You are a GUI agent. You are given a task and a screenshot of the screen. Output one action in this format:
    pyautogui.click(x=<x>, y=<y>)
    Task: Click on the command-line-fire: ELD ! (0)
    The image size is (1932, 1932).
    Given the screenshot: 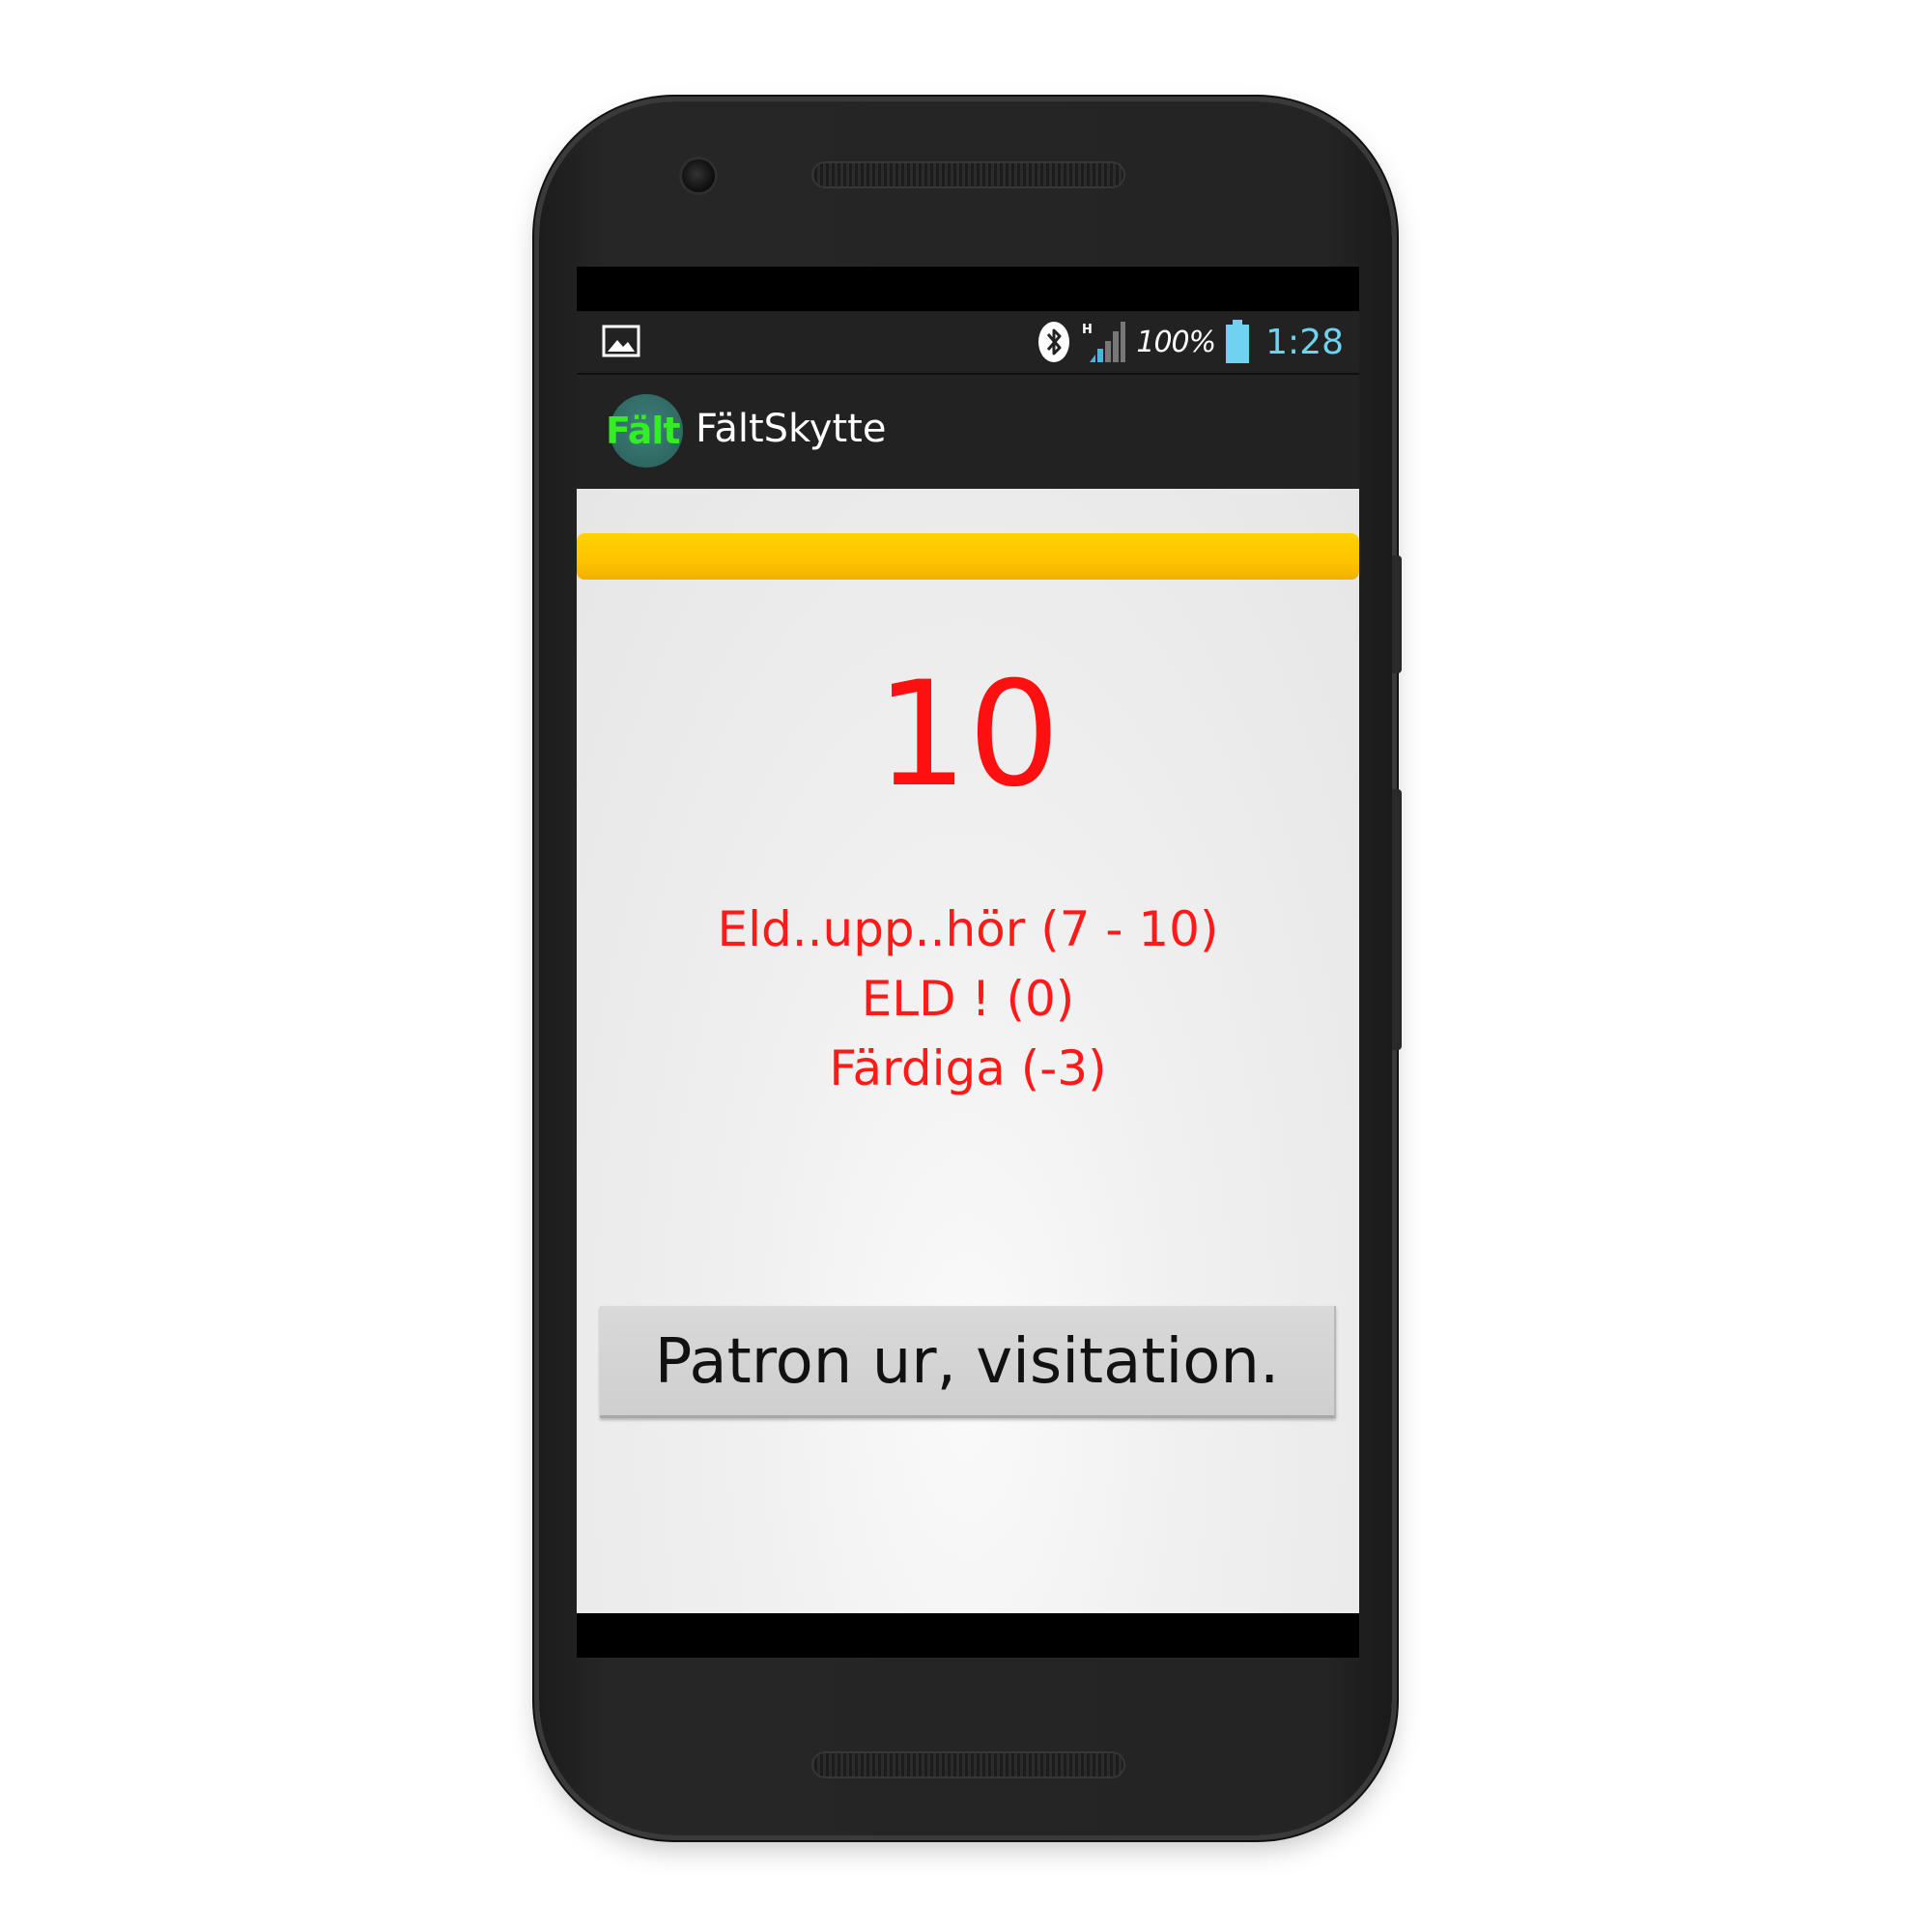 What is the action you would take?
    pyautogui.click(x=968, y=999)
    